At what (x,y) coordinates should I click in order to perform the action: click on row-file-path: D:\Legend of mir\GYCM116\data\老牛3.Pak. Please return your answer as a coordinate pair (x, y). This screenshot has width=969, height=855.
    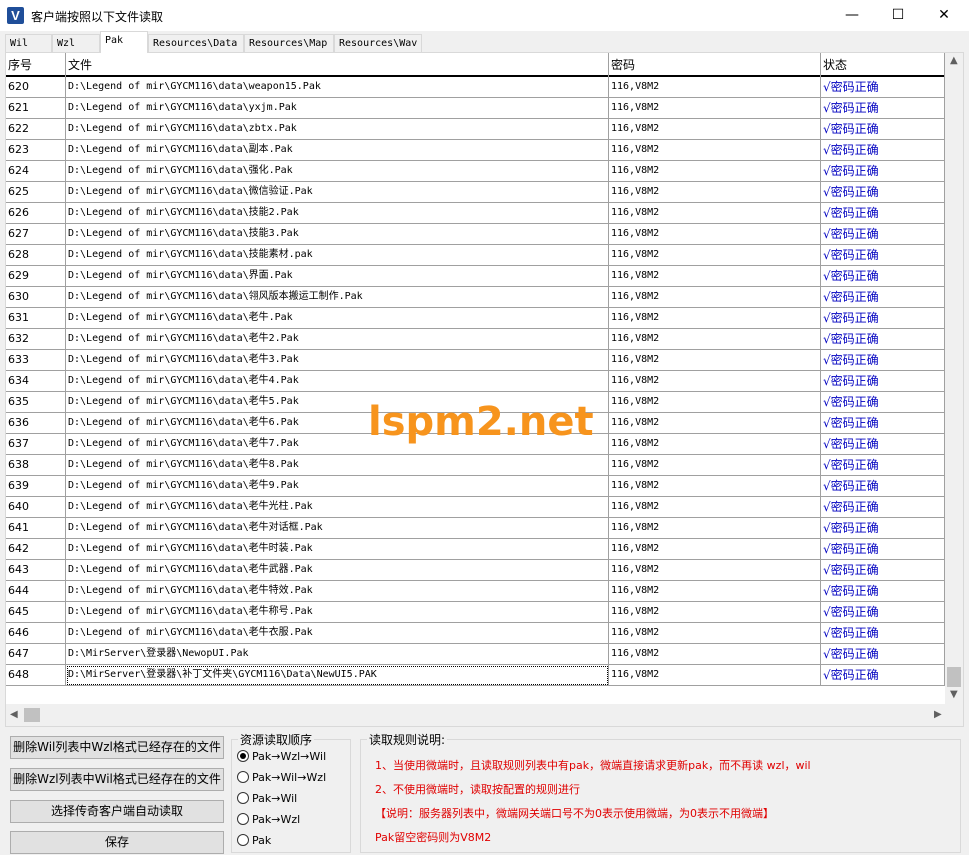
    Looking at the image, I should click on (337, 360).